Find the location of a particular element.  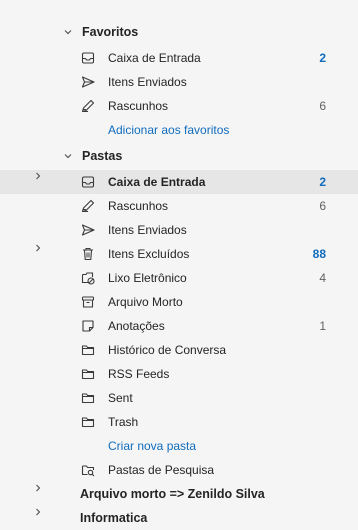

add-to-favorites-link: Adicionar aos favoritos is located at coordinates (168, 130).